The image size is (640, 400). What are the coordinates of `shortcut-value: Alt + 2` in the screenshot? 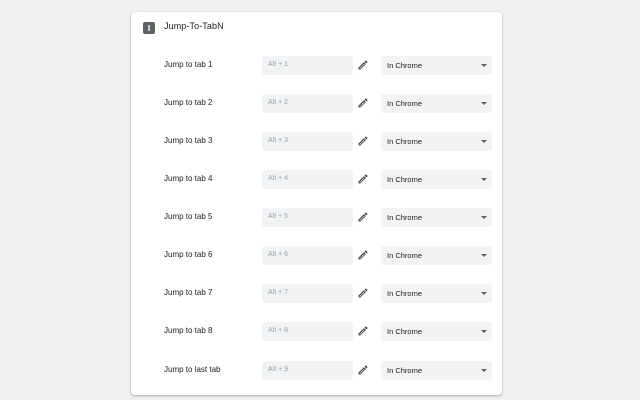 It's located at (278, 102).